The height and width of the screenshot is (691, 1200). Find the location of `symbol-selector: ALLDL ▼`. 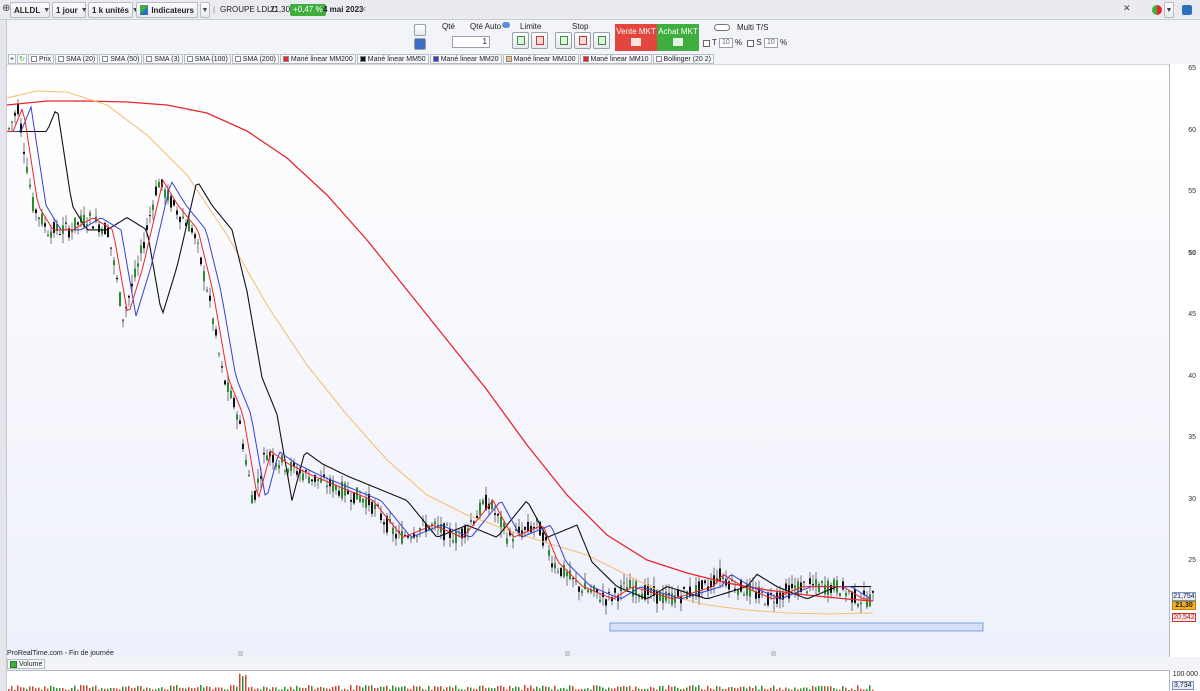

symbol-selector: ALLDL ▼ is located at coordinates (30, 10).